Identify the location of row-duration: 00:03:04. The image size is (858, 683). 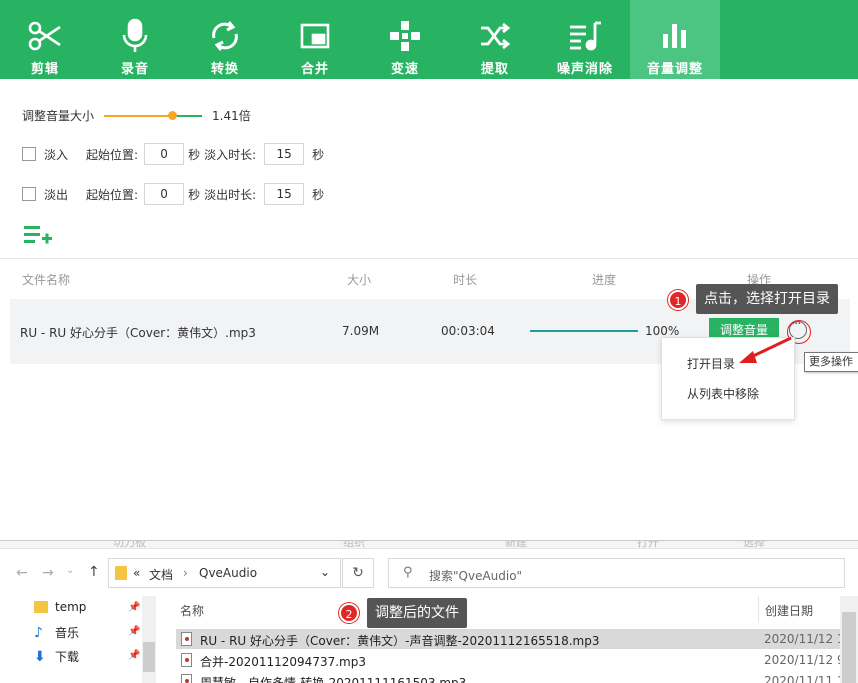
(468, 331).